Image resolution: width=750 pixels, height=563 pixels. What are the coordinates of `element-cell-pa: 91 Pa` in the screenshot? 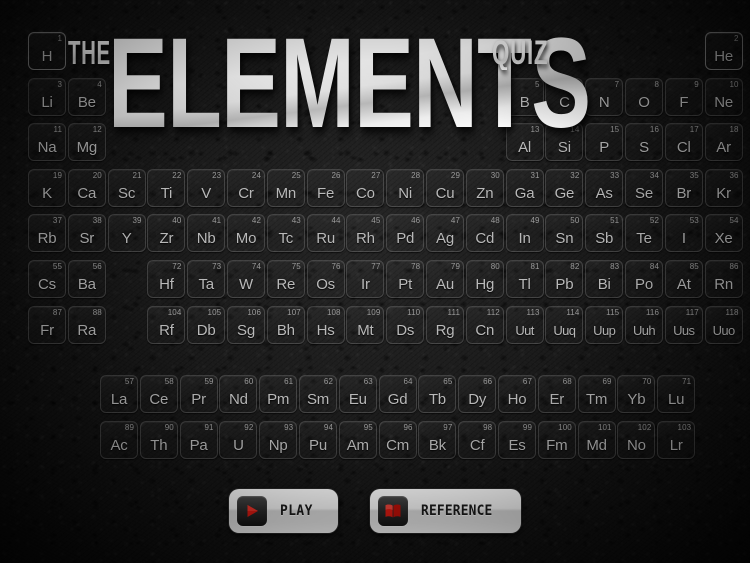 It's located at (198, 439).